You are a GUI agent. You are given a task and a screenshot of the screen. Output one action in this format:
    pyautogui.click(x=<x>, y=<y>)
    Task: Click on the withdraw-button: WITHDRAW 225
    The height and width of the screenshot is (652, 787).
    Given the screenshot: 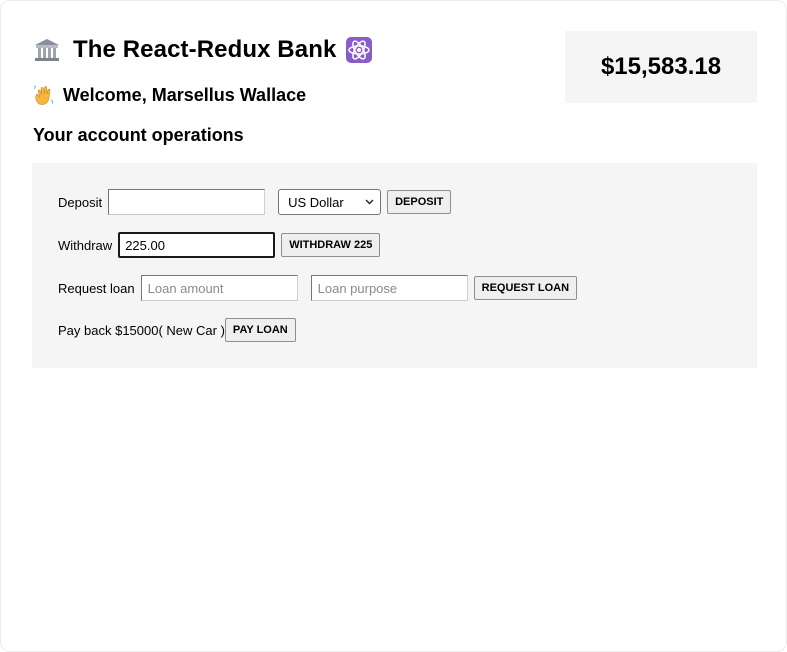 What is the action you would take?
    pyautogui.click(x=331, y=245)
    